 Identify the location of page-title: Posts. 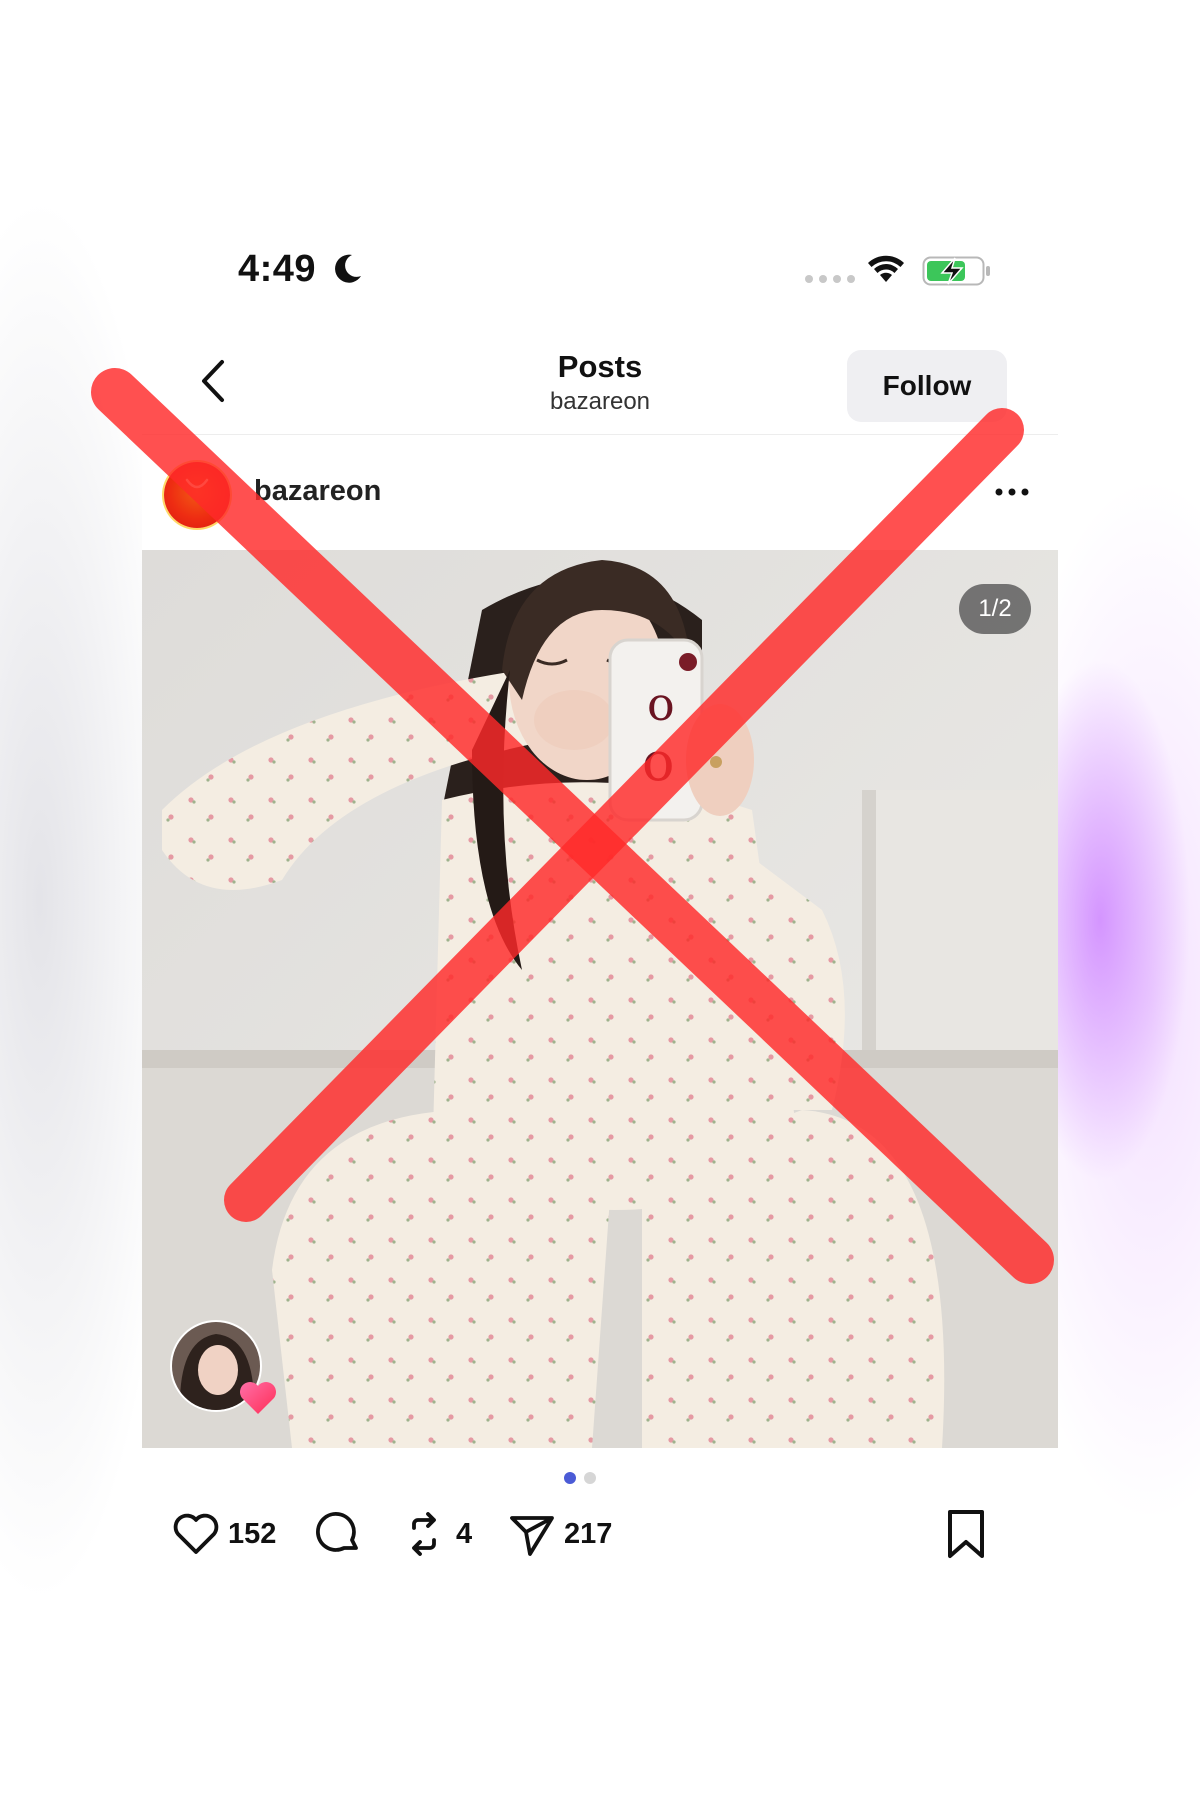
(600, 366).